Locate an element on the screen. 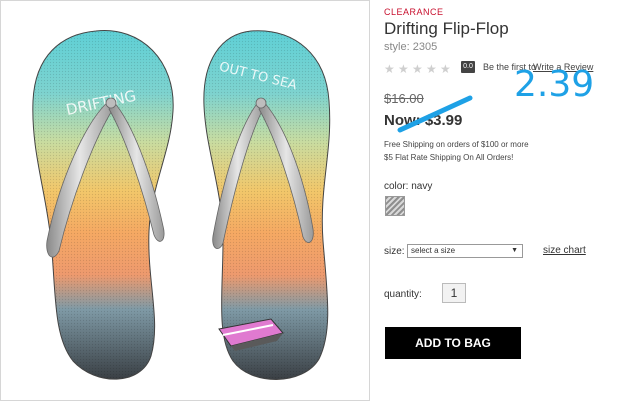 This screenshot has width=631, height=402. size-select: select a size ▼ is located at coordinates (465, 251).